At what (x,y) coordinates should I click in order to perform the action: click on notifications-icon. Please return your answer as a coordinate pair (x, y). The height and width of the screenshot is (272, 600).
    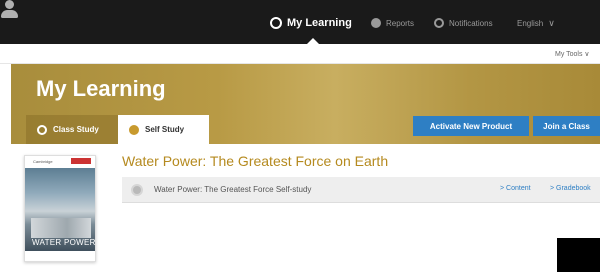
    Looking at the image, I should click on (439, 23).